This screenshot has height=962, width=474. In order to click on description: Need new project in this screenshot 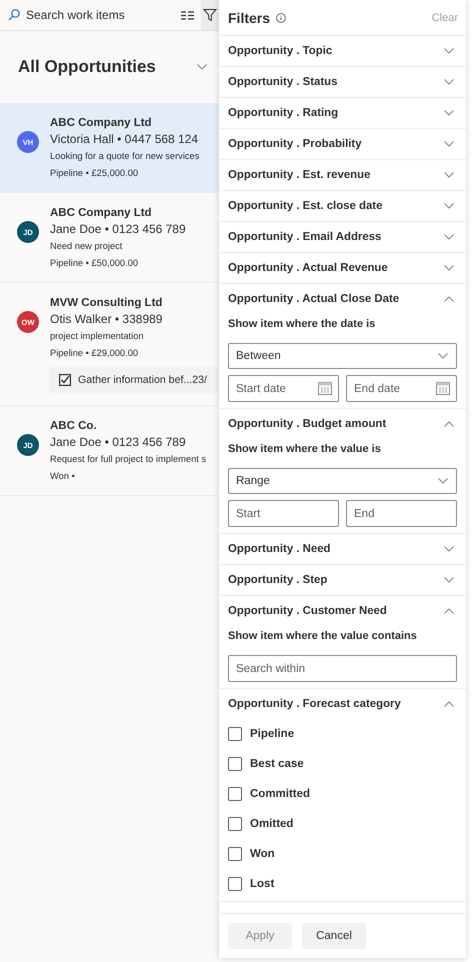, I will do `click(87, 246)`.